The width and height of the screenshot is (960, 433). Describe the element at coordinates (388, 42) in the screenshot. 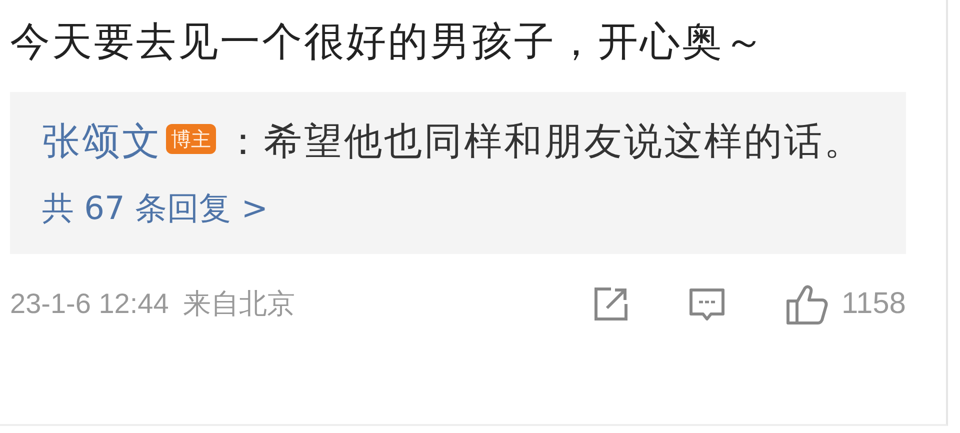

I see `comment-text: 今天要去见一个很好的男孩子，开心奥～` at that location.